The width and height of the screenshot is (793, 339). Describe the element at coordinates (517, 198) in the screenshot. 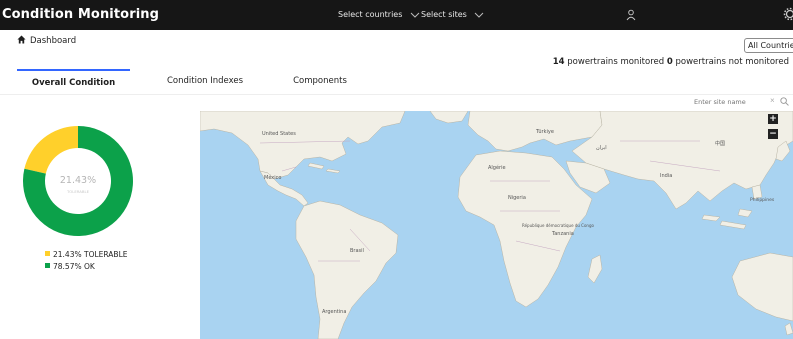

I see `map-label-nigeria: Nigeria` at that location.